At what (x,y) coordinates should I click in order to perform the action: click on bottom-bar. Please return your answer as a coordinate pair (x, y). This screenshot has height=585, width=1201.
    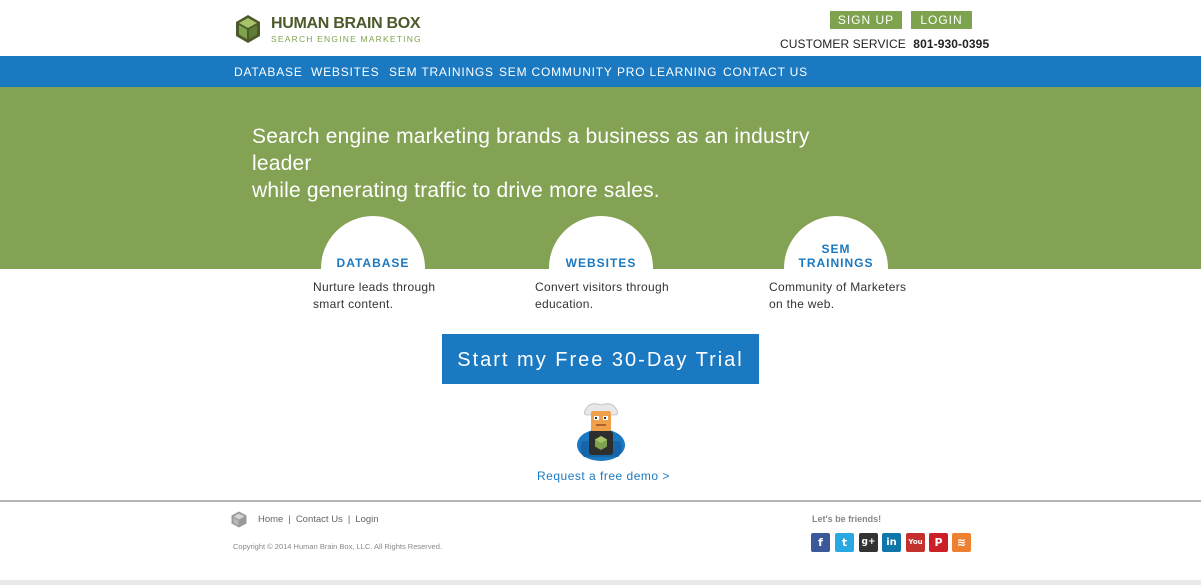
    Looking at the image, I should click on (600, 582).